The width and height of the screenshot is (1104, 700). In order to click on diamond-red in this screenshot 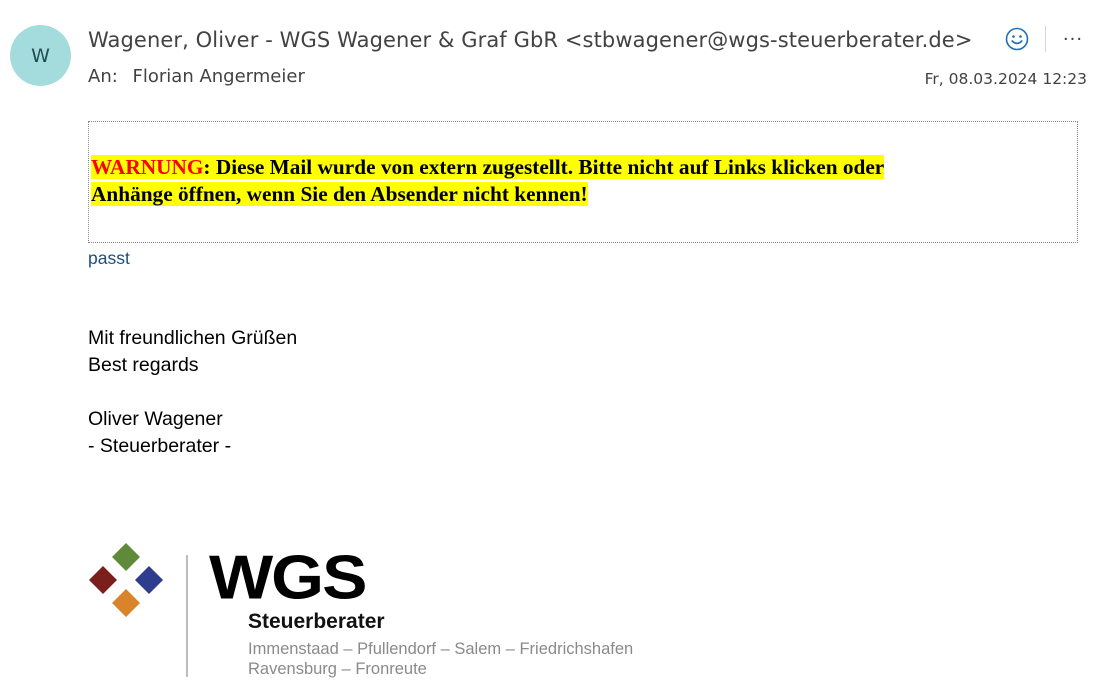, I will do `click(103, 580)`.